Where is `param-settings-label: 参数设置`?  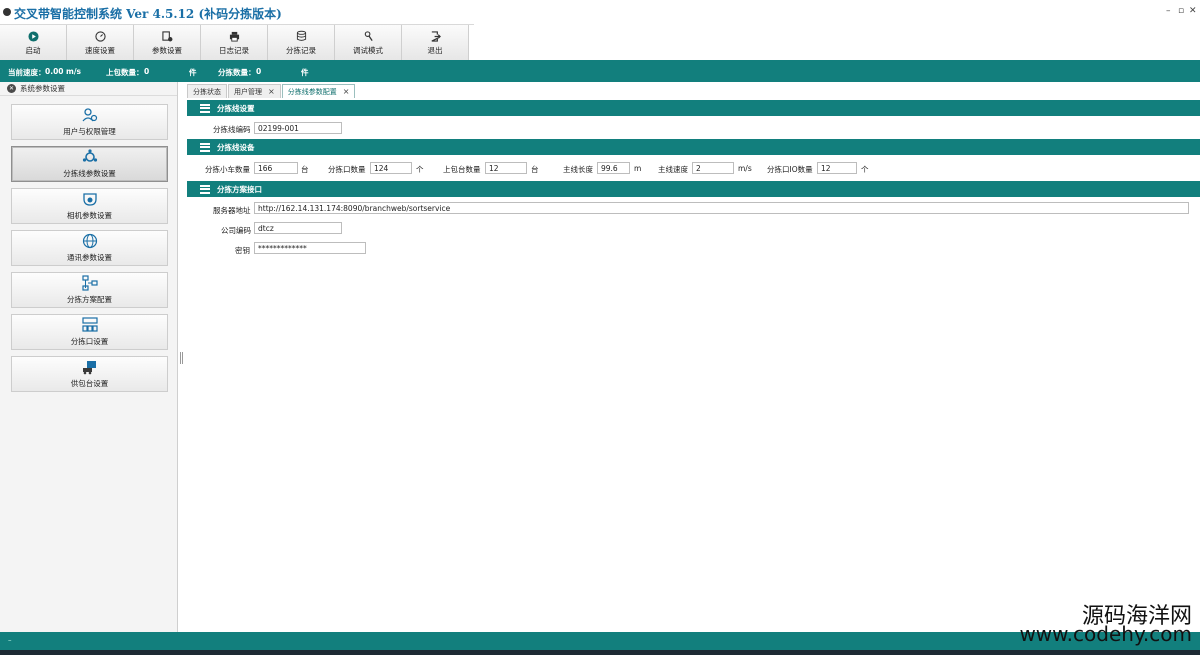
param-settings-label: 参数设置 is located at coordinates (167, 50).